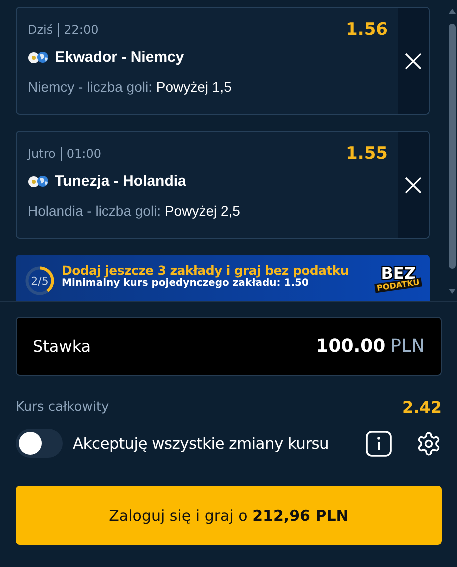  I want to click on info-icon, so click(379, 443).